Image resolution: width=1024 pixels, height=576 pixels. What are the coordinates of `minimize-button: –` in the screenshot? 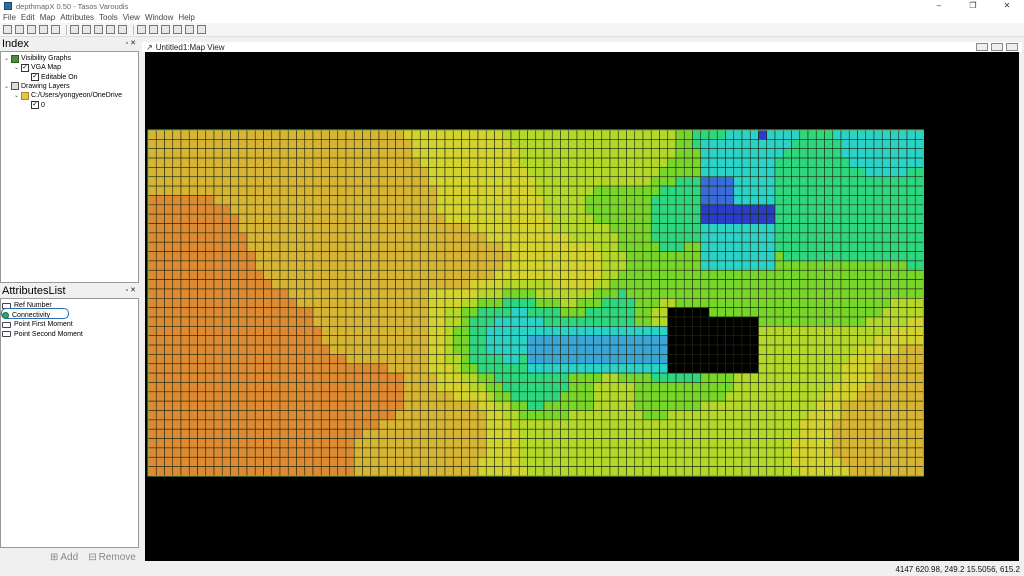 It's located at (939, 6).